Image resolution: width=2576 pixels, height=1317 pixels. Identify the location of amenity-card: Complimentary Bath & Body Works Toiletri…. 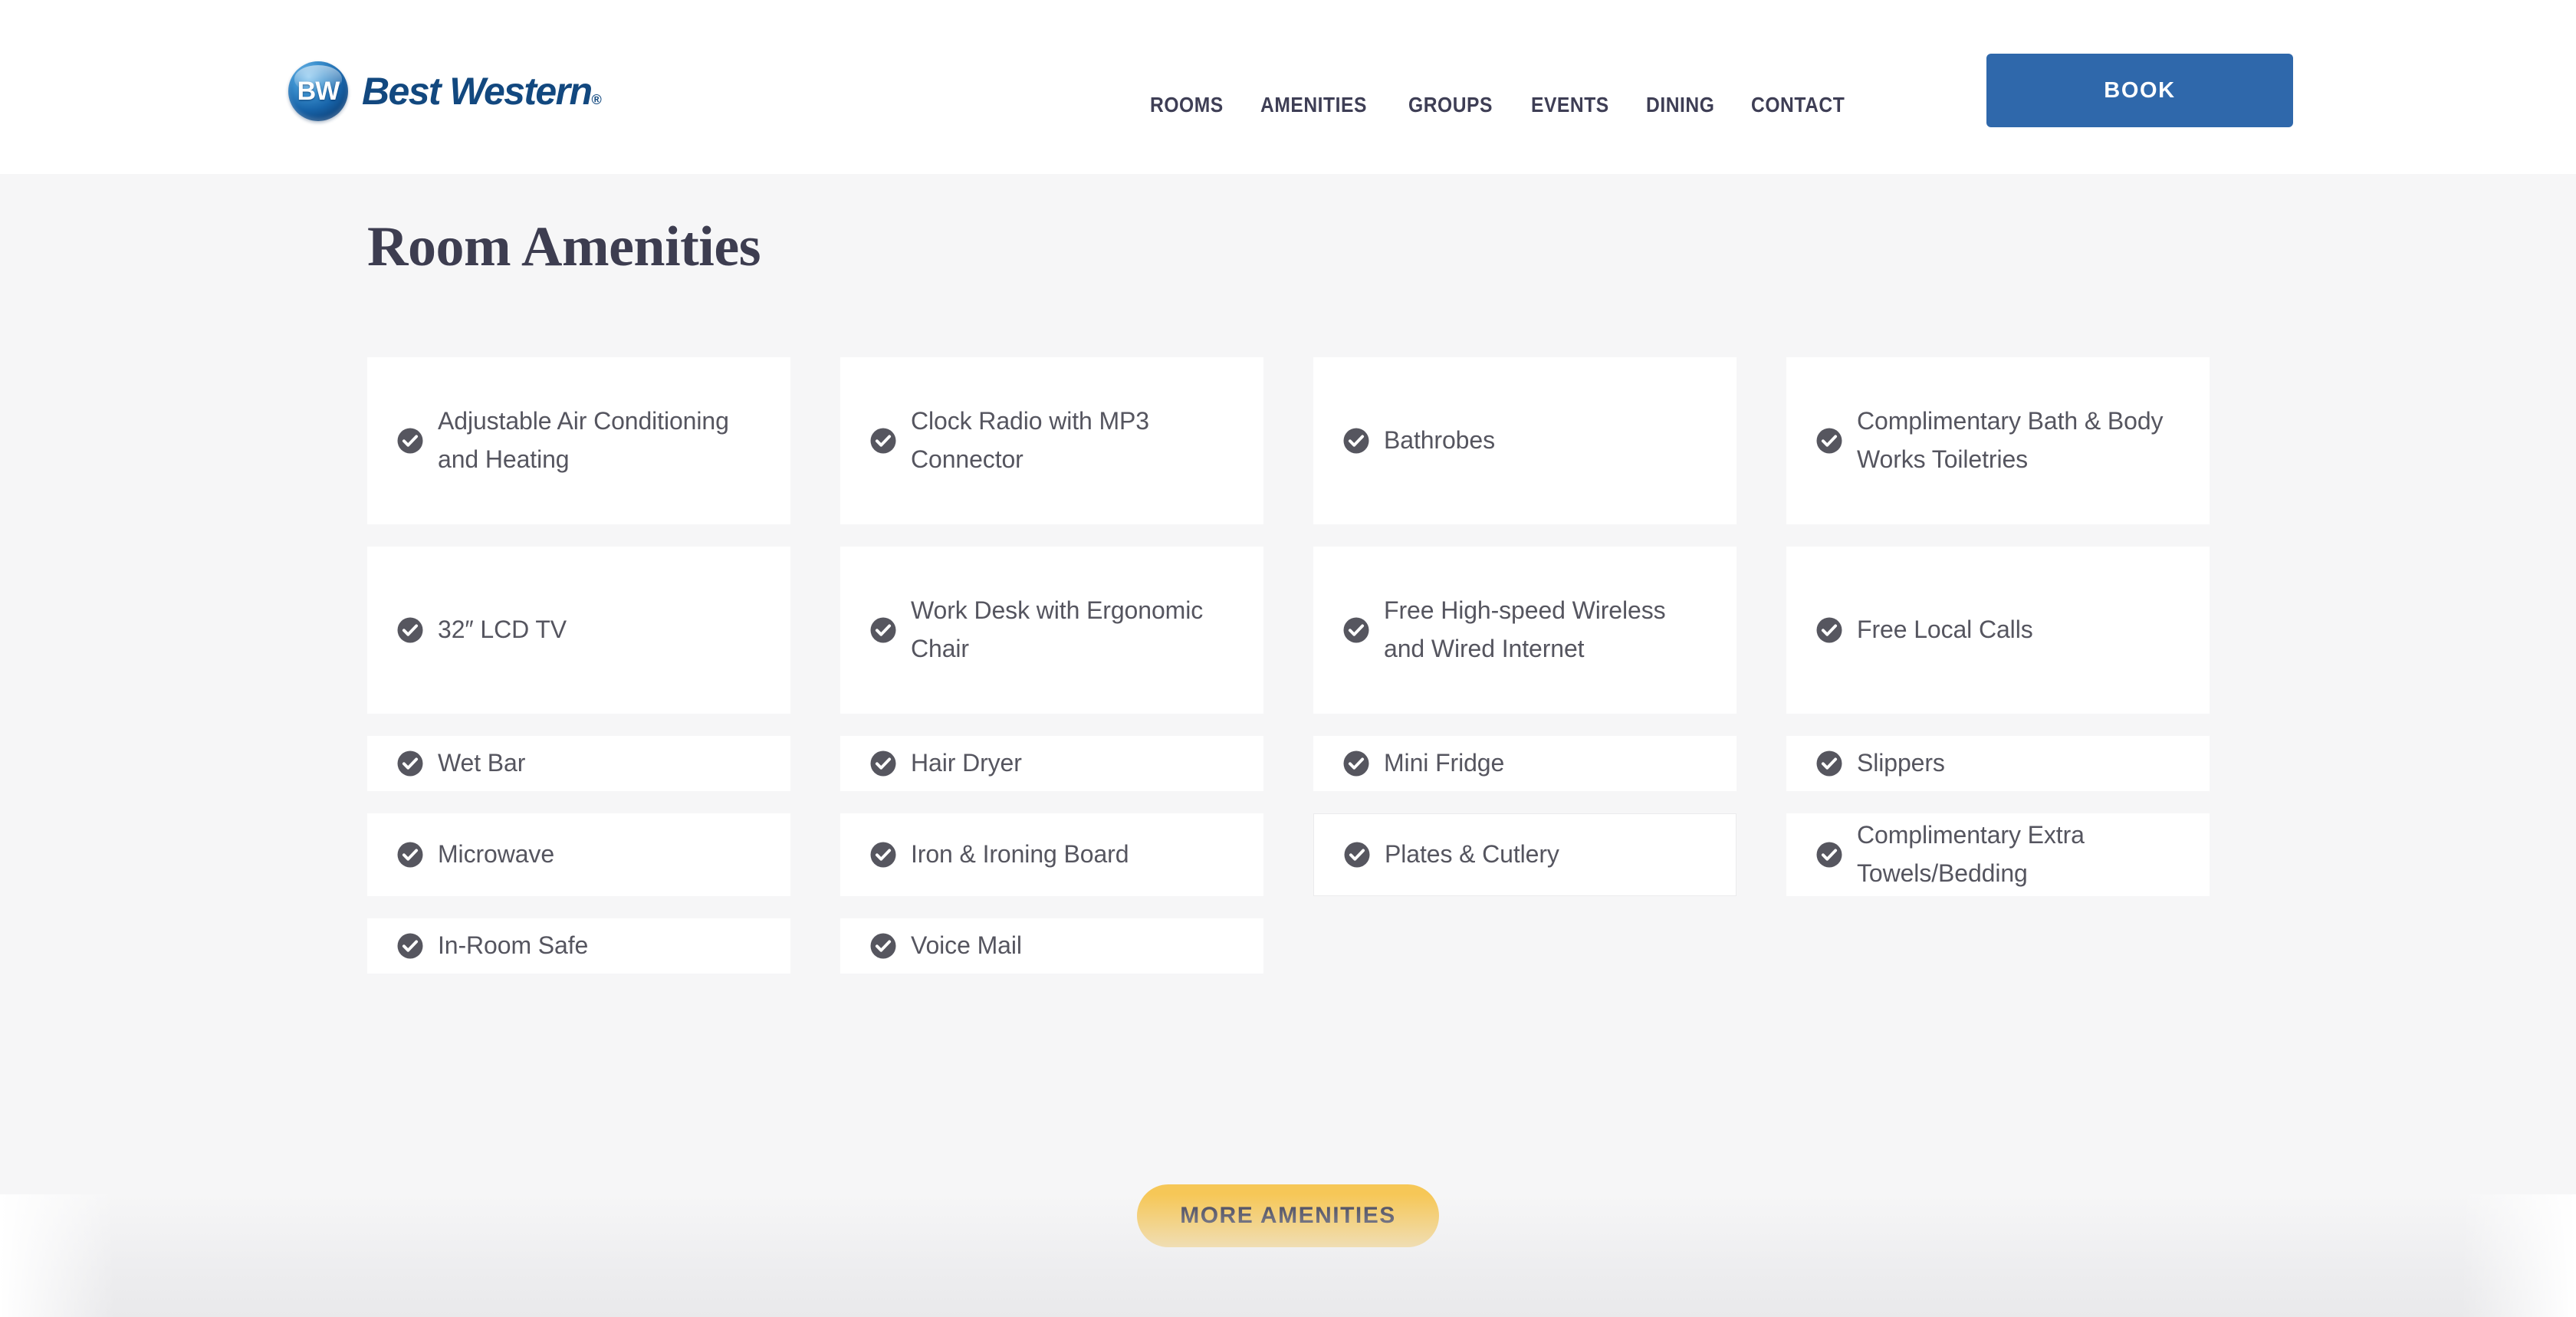
(1998, 441).